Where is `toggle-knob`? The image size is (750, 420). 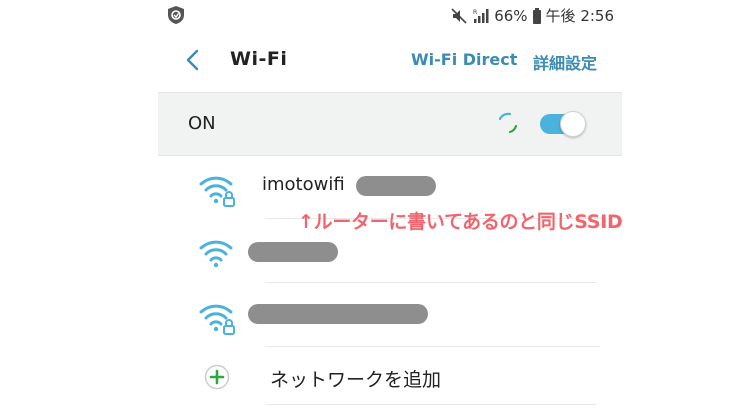 toggle-knob is located at coordinates (573, 124).